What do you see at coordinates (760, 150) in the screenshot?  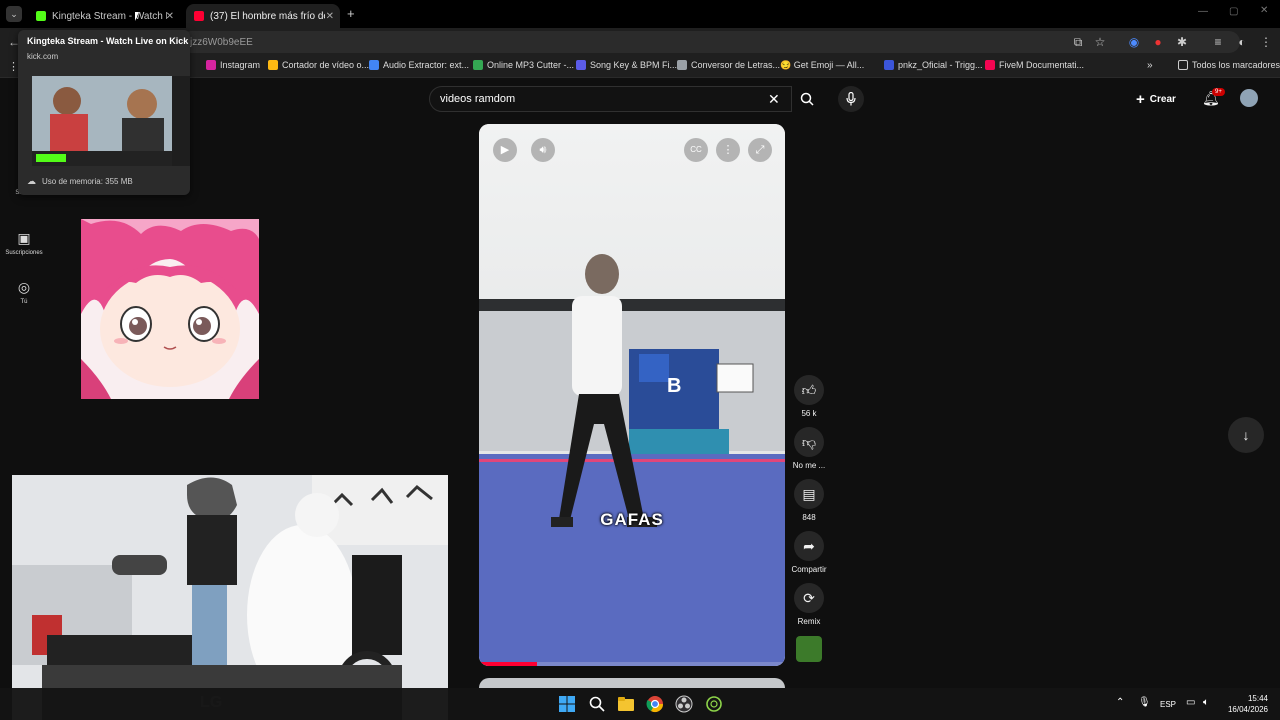 I see `fullscreen-icon: ⤢` at bounding box center [760, 150].